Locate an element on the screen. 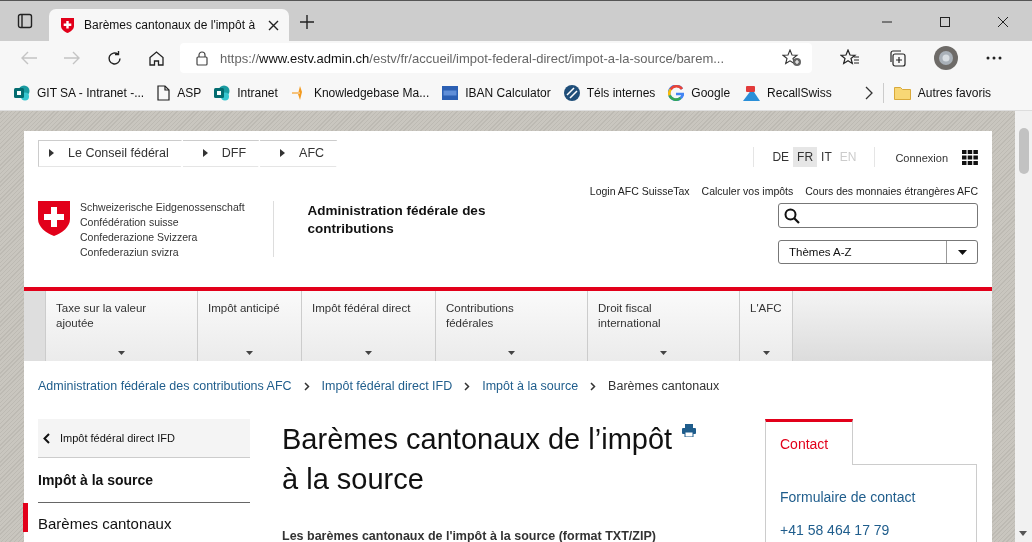 This screenshot has width=1032, height=542. bookmark: Téls internes is located at coordinates (609, 92).